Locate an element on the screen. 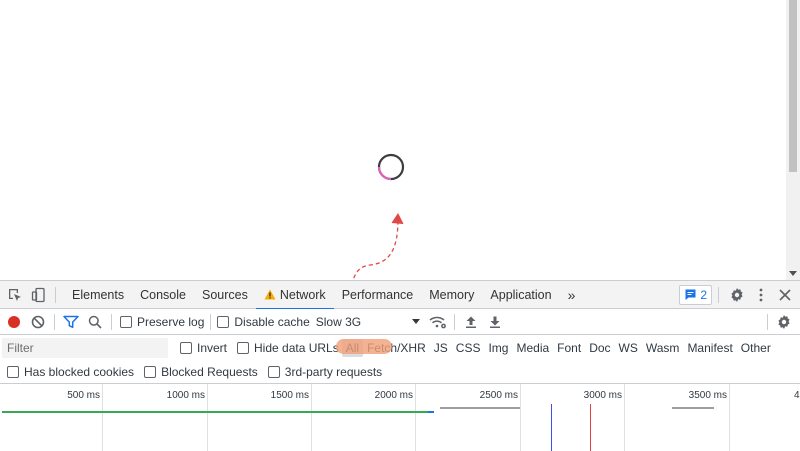 This screenshot has height=451, width=800. download-icon is located at coordinates (494, 322).